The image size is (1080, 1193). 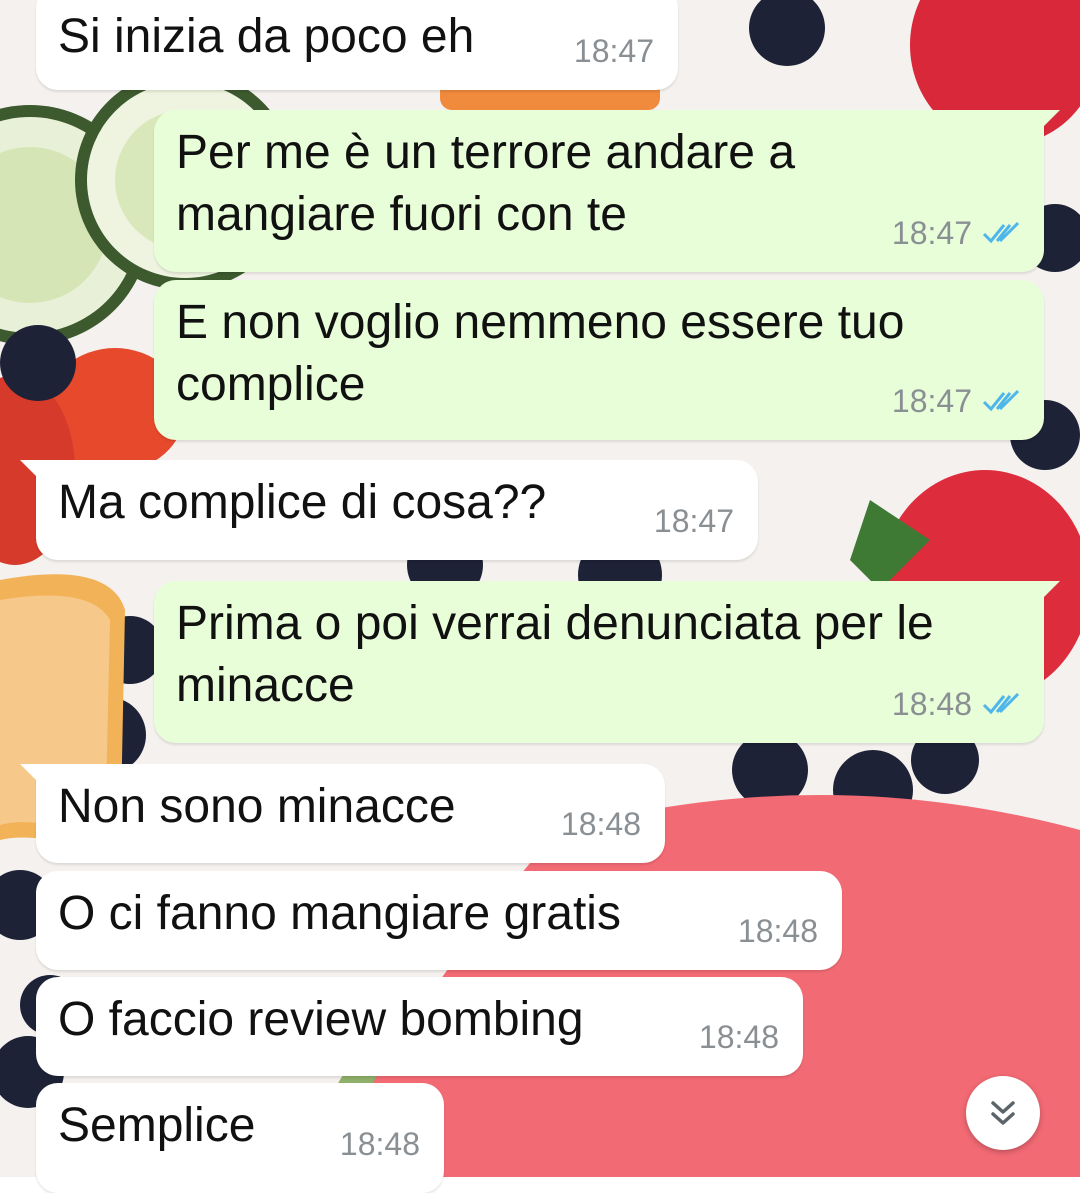 I want to click on message-bubble-incoming: Non sono minacce 18:48, so click(x=342, y=813).